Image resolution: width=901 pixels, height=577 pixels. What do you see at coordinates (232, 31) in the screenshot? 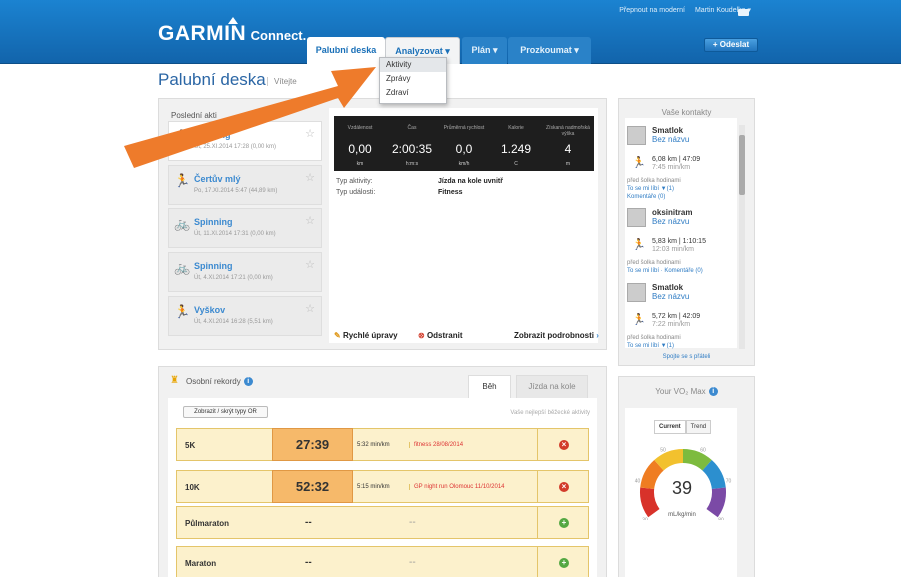
I see `garmin-logo: GARMIN Connect.` at bounding box center [232, 31].